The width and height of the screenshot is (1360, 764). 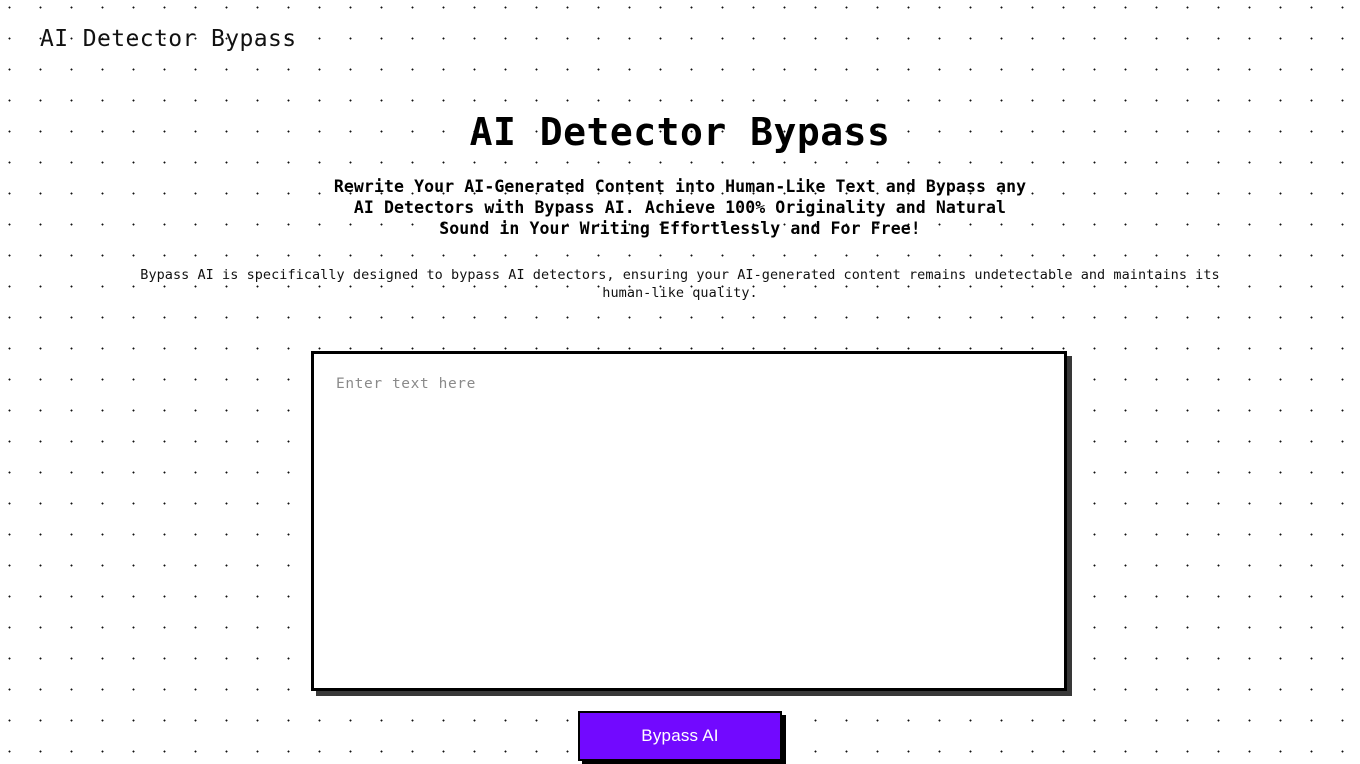 I want to click on site-brand-title: AI Detector Bypass, so click(x=168, y=39).